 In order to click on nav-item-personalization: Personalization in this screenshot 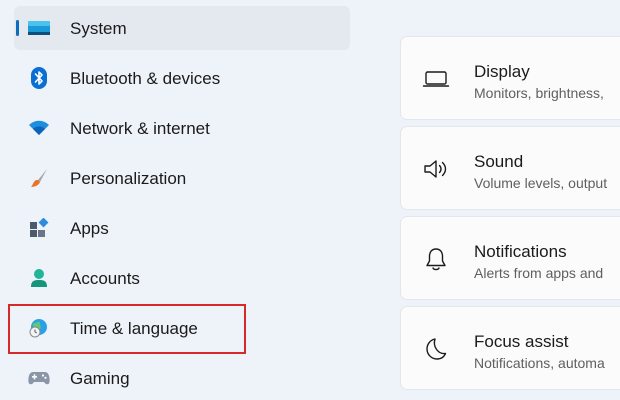, I will do `click(182, 178)`.